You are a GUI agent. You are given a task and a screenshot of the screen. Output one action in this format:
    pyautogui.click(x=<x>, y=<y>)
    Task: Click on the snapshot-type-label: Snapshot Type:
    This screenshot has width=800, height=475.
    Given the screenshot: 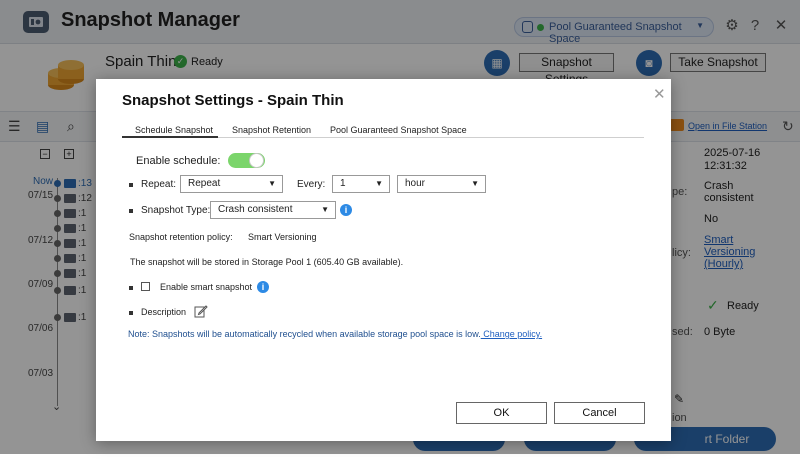 What is the action you would take?
    pyautogui.click(x=176, y=210)
    